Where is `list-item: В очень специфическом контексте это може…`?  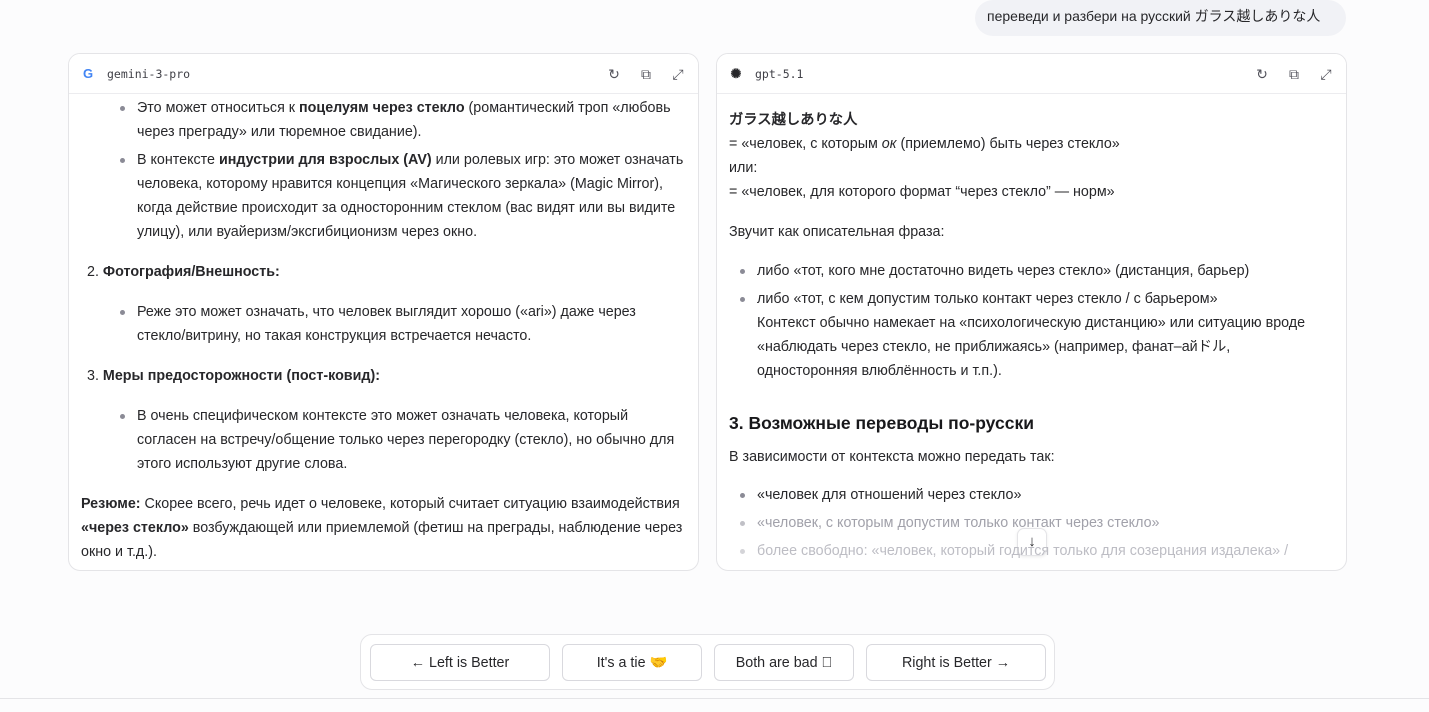
list-item: В очень специфическом контексте это може… is located at coordinates (397, 440).